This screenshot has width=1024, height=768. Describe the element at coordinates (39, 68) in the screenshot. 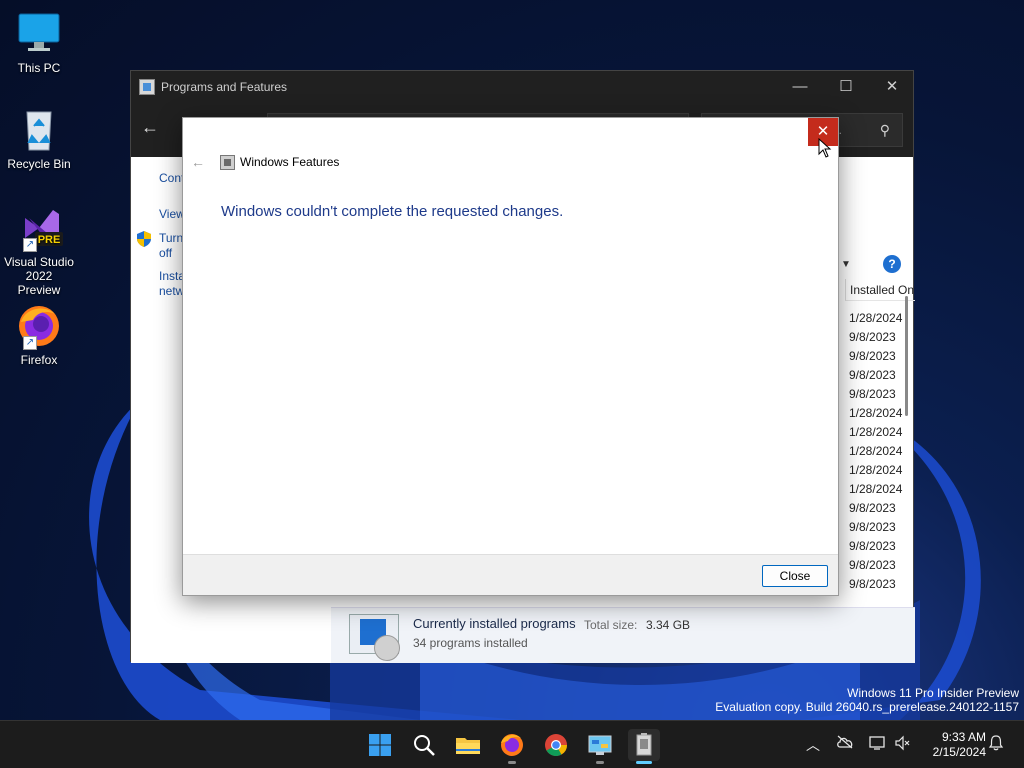

I see `desktop-icon-label: This PC` at that location.